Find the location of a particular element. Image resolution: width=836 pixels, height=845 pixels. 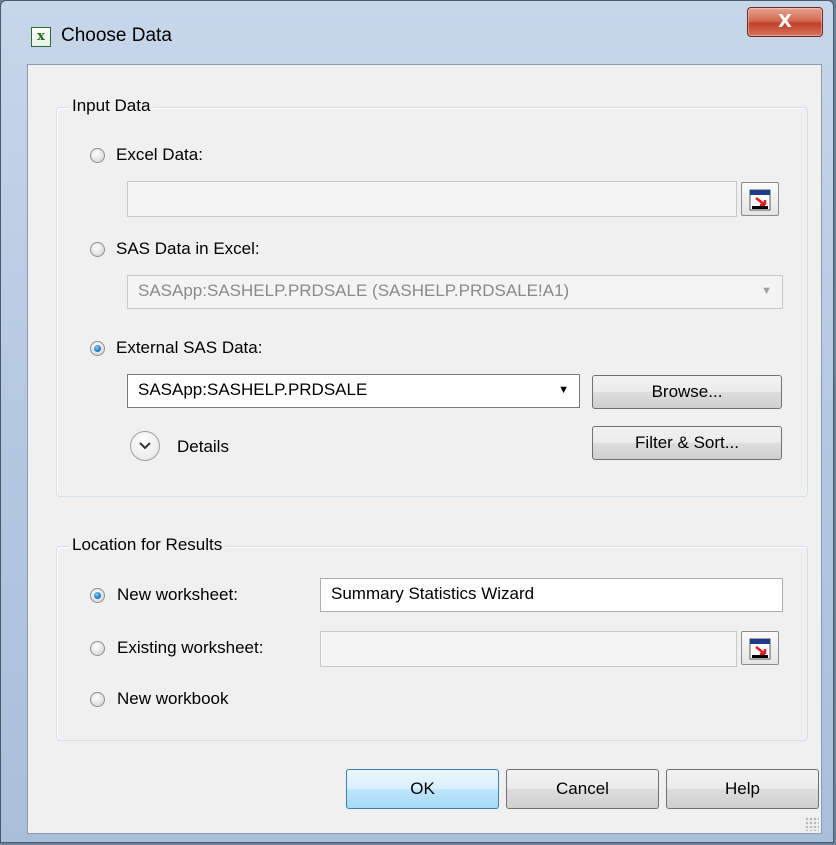

excel-data-field is located at coordinates (432, 199).